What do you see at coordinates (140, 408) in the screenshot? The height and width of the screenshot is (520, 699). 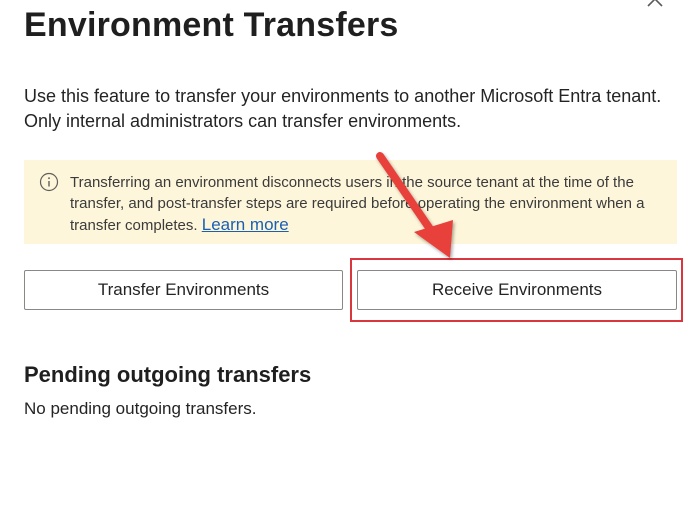 I see `pending-transfers-empty-text: No pending outgoing transfers.` at bounding box center [140, 408].